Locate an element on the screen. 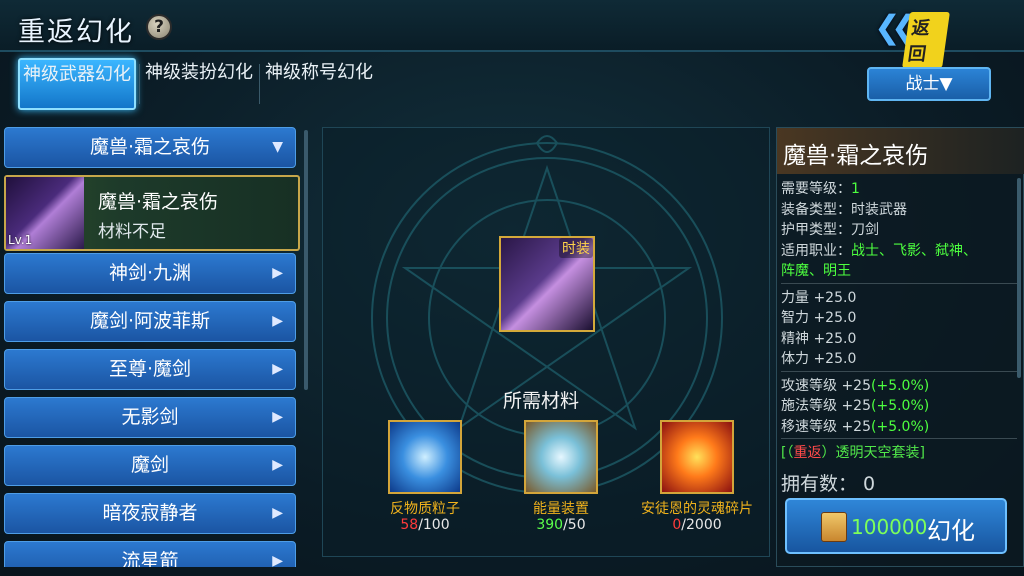 This screenshot has height=576, width=1024. category-label: 魔兽·霜之哀伤 is located at coordinates (150, 147).